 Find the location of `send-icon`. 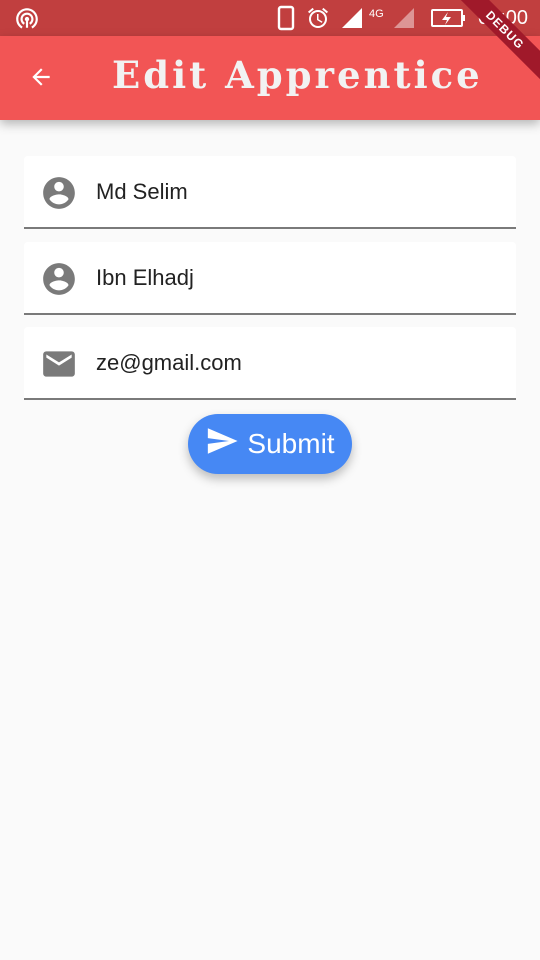

send-icon is located at coordinates (226, 444).